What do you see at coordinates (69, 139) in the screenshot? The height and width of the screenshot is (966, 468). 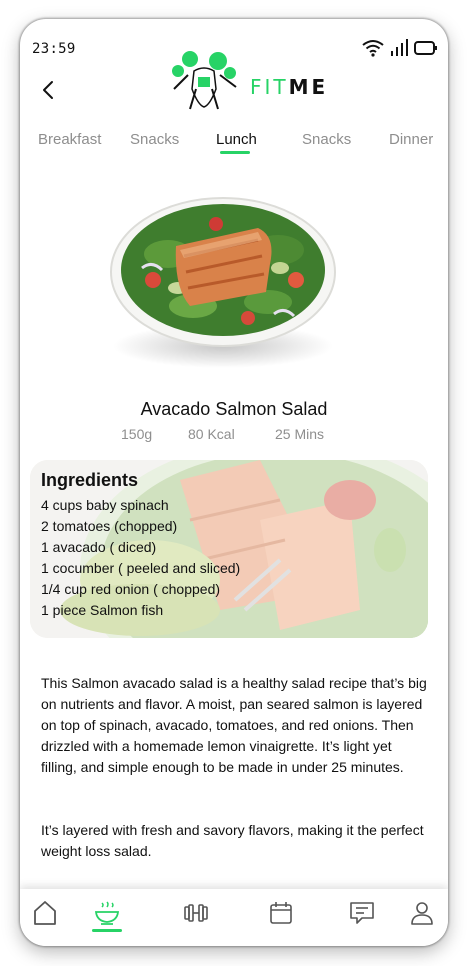 I see `tab-breakfast: Breakfast` at bounding box center [69, 139].